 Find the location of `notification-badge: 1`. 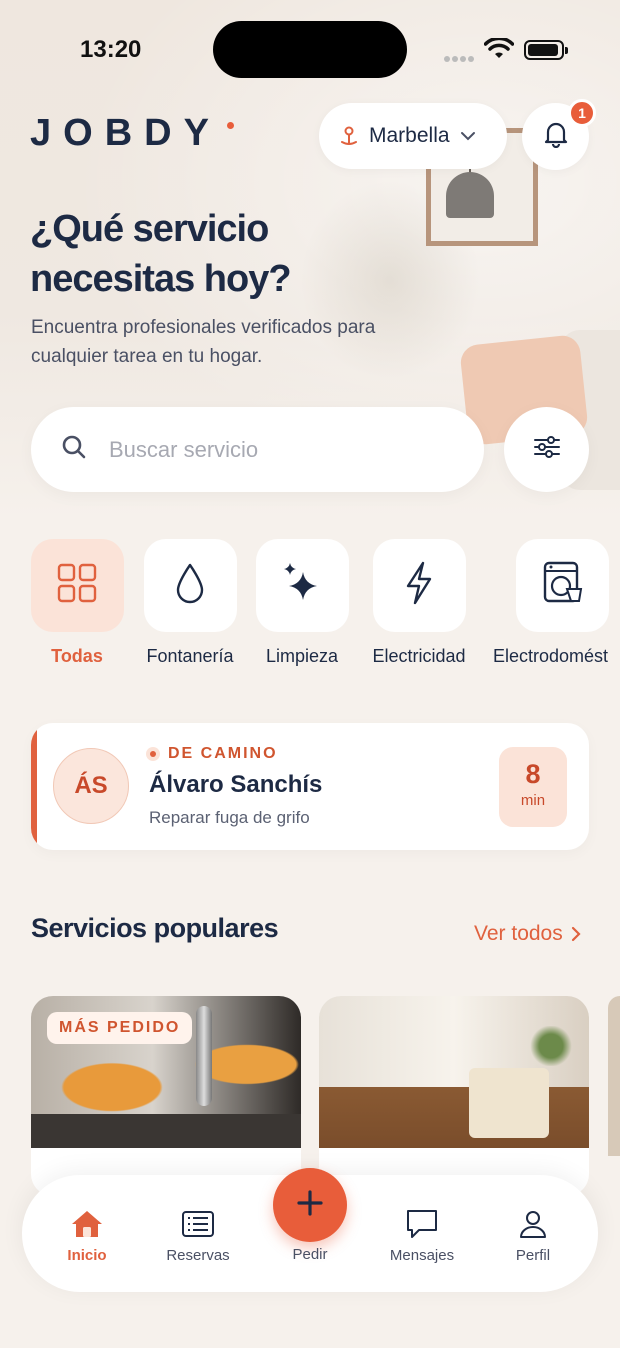

notification-badge: 1 is located at coordinates (582, 113).